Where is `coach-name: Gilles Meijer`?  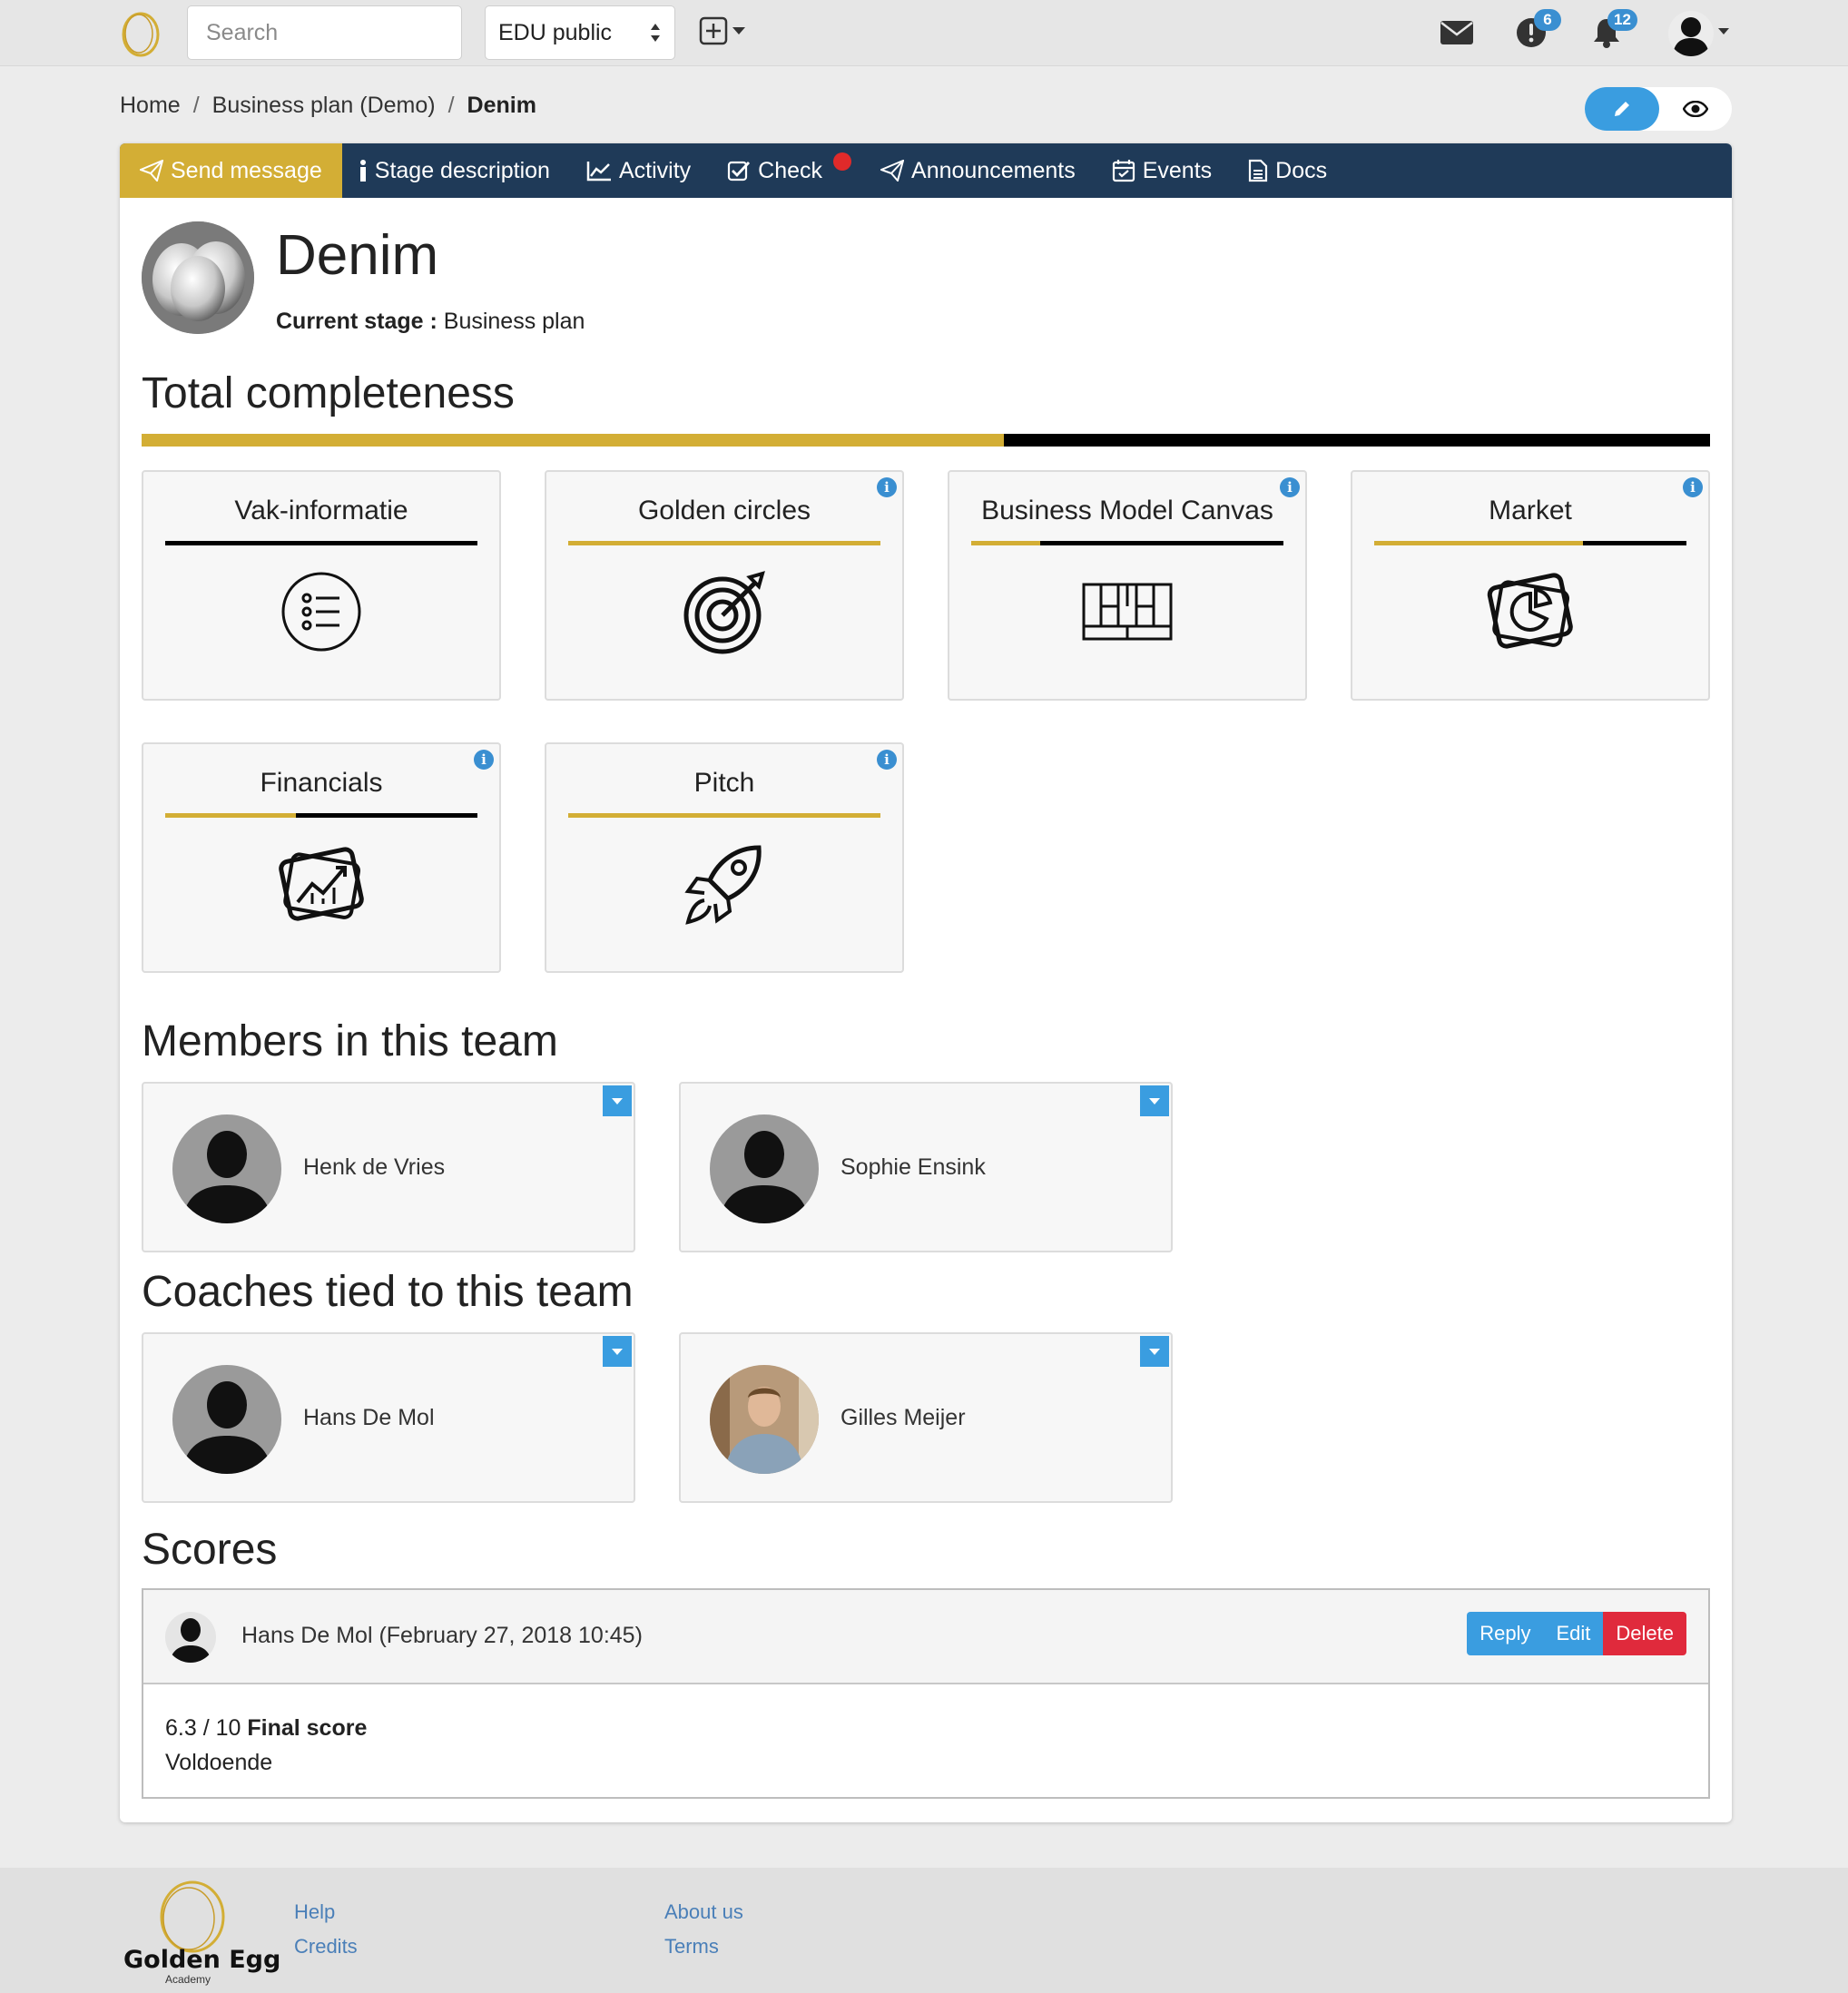
coach-name: Gilles Meijer is located at coordinates (903, 1417).